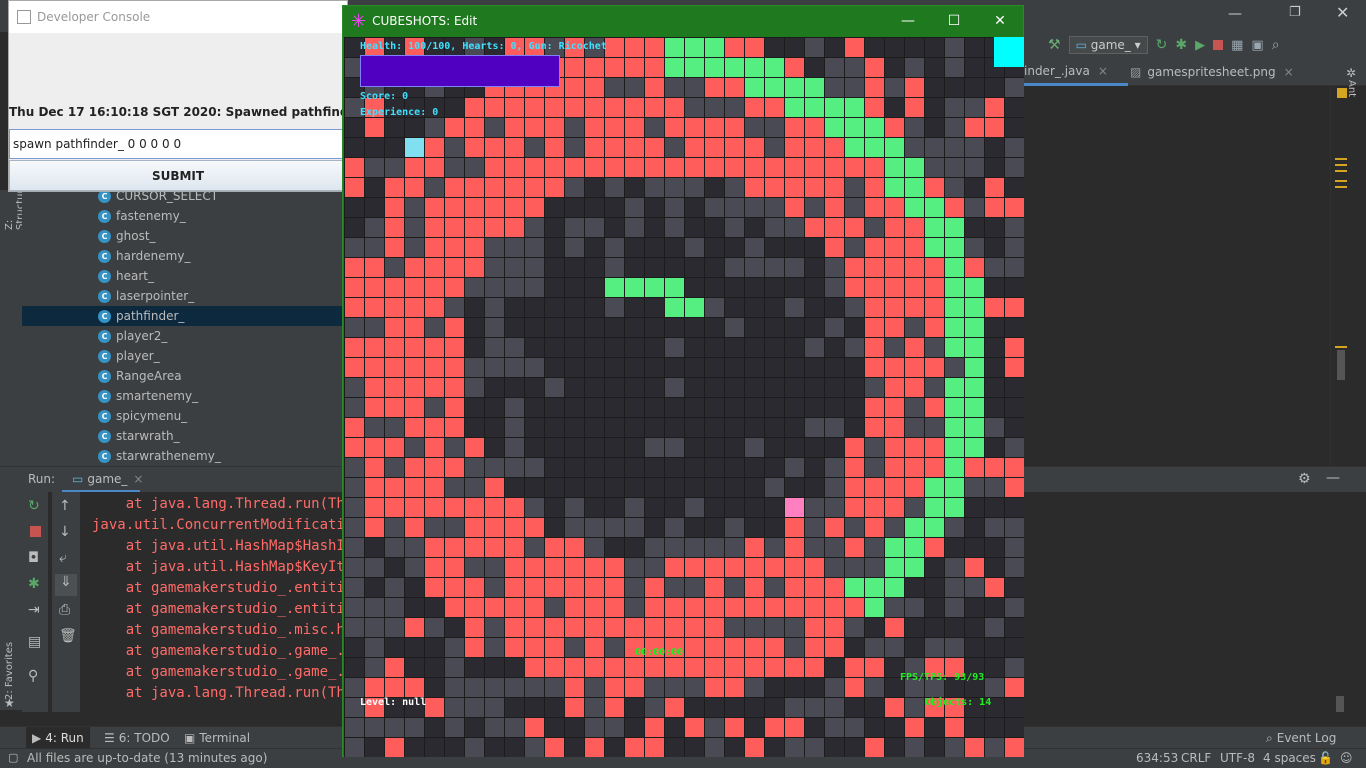 The image size is (1366, 768). What do you see at coordinates (1304, 479) in the screenshot?
I see `gear-icon: ⚙` at bounding box center [1304, 479].